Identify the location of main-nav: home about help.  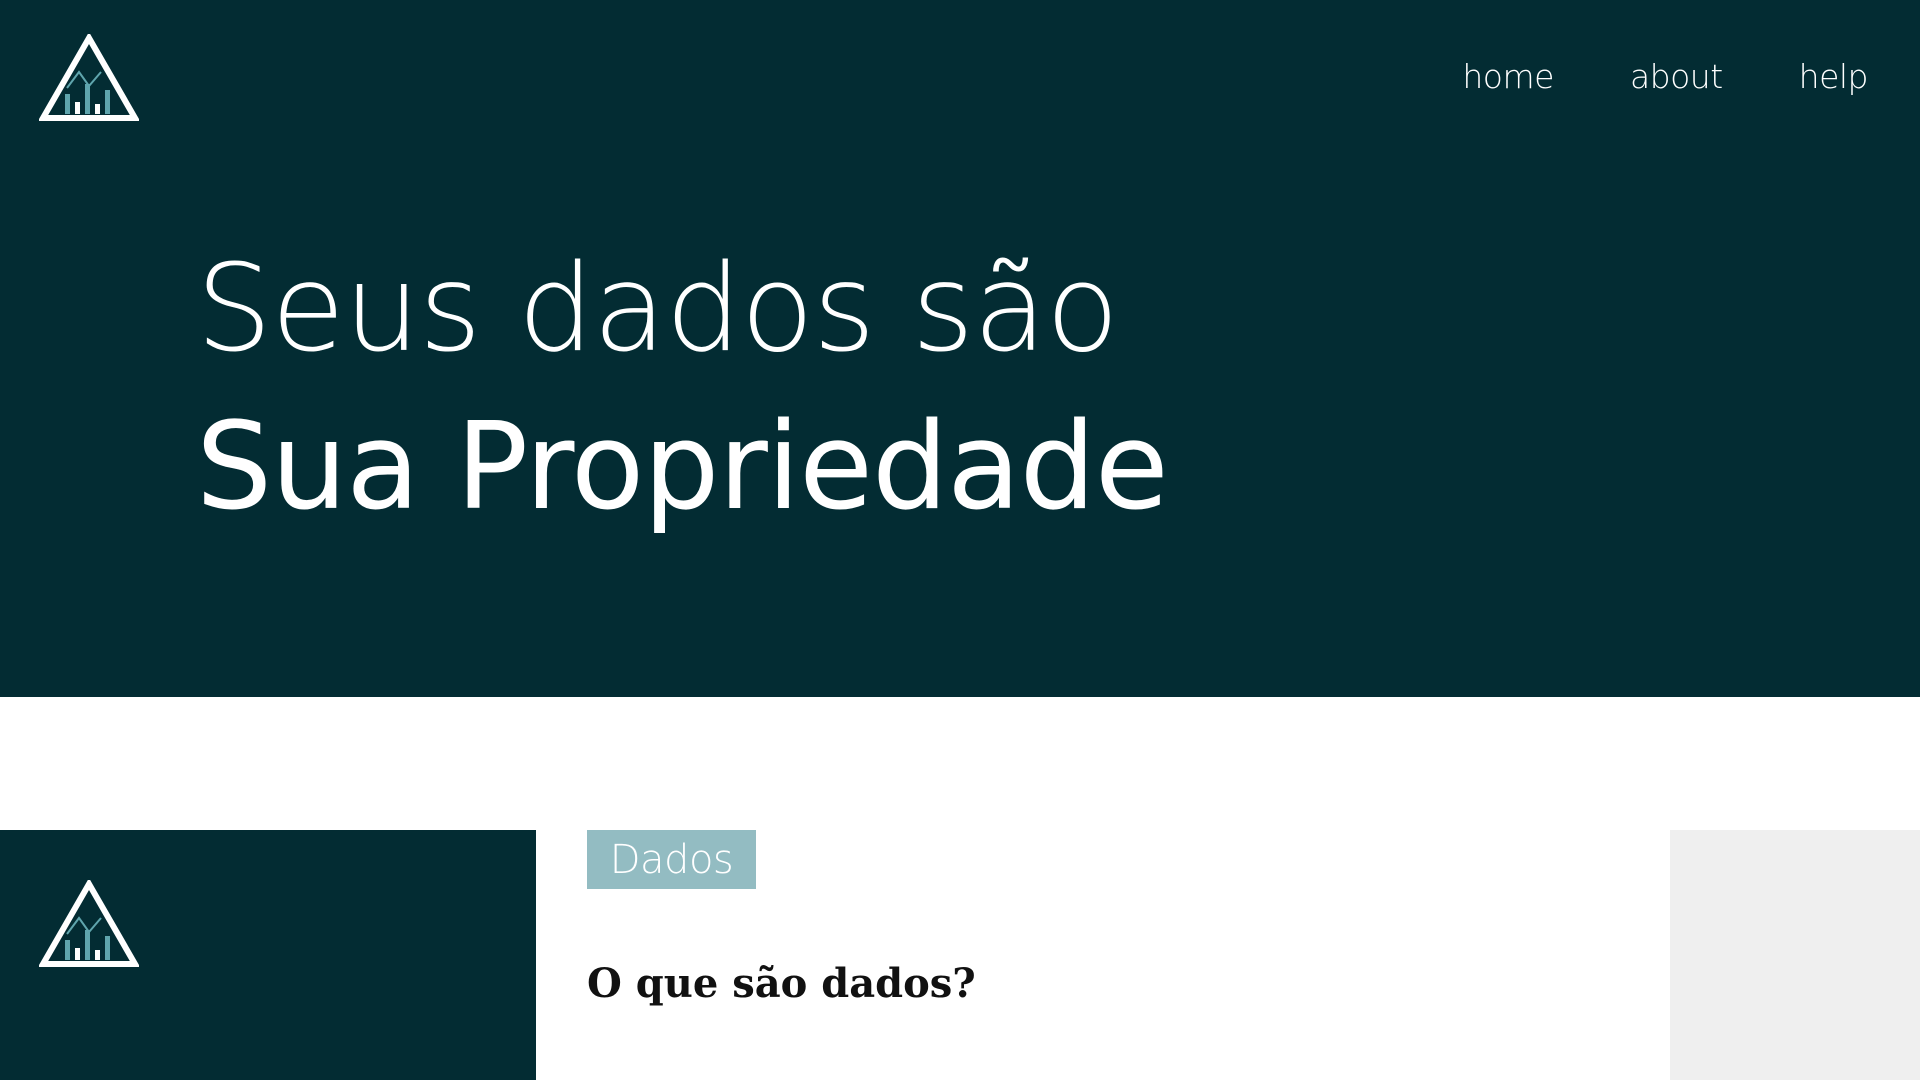
(1665, 76).